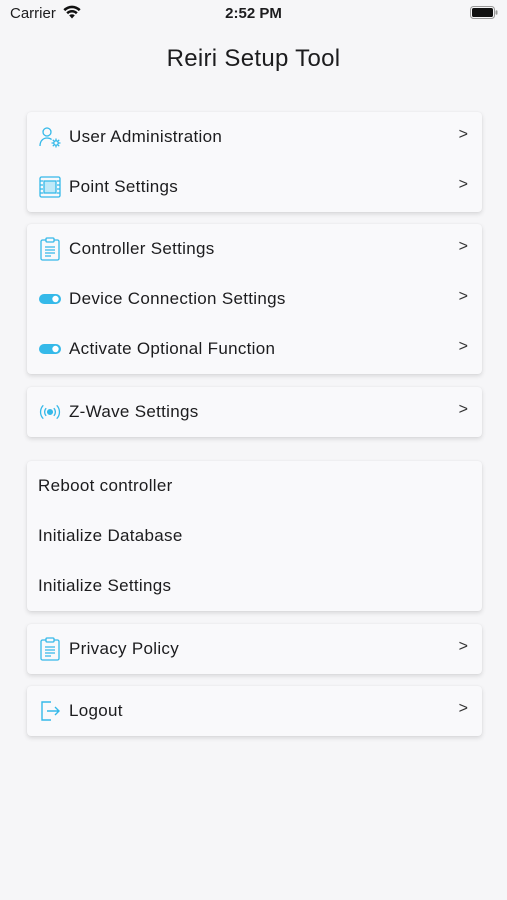 The image size is (507, 900). What do you see at coordinates (50, 412) in the screenshot?
I see `wireless-icon` at bounding box center [50, 412].